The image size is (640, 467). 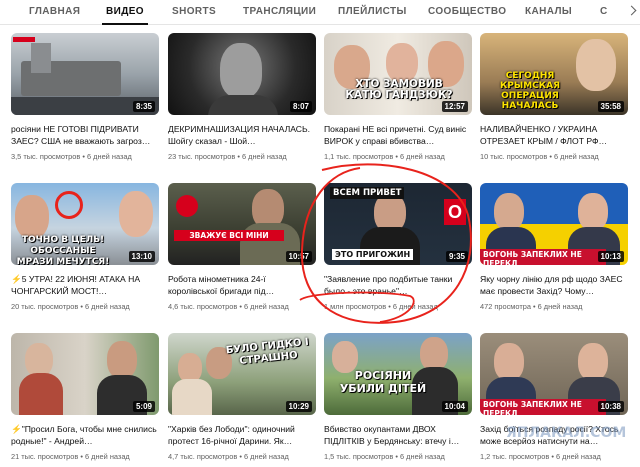 What do you see at coordinates (385, 243) in the screenshot?
I see `annotation-circle` at bounding box center [385, 243].